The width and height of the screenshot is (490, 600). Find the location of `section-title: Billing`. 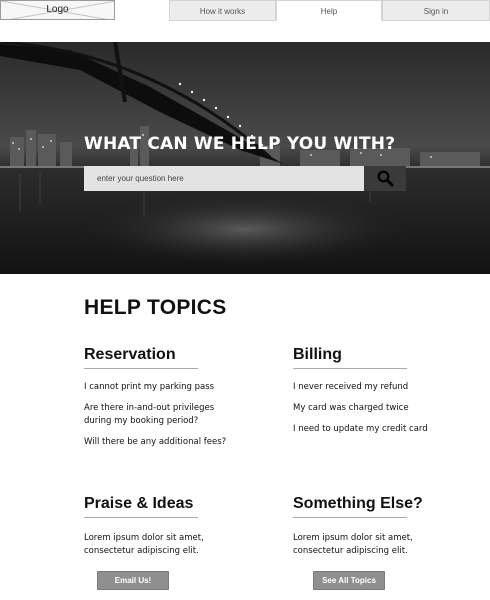

section-title: Billing is located at coordinates (350, 357).